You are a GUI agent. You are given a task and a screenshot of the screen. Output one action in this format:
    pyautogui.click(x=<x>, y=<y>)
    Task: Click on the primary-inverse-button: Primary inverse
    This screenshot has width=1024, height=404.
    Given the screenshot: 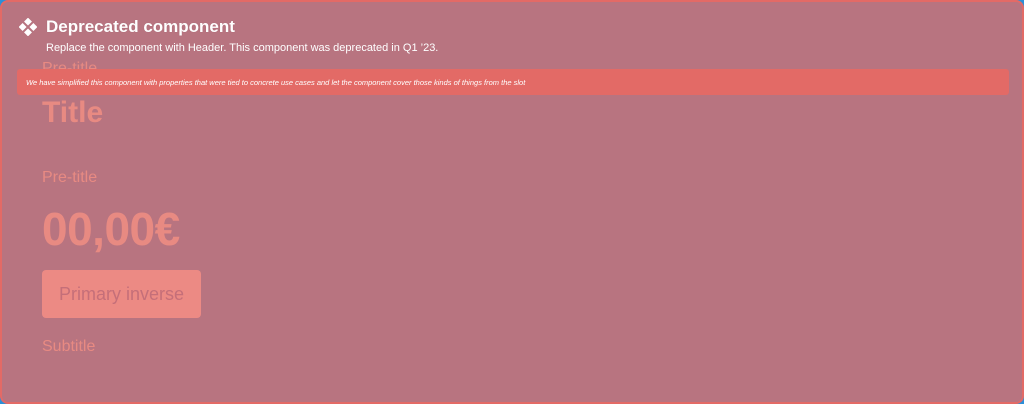 What is the action you would take?
    pyautogui.click(x=121, y=294)
    